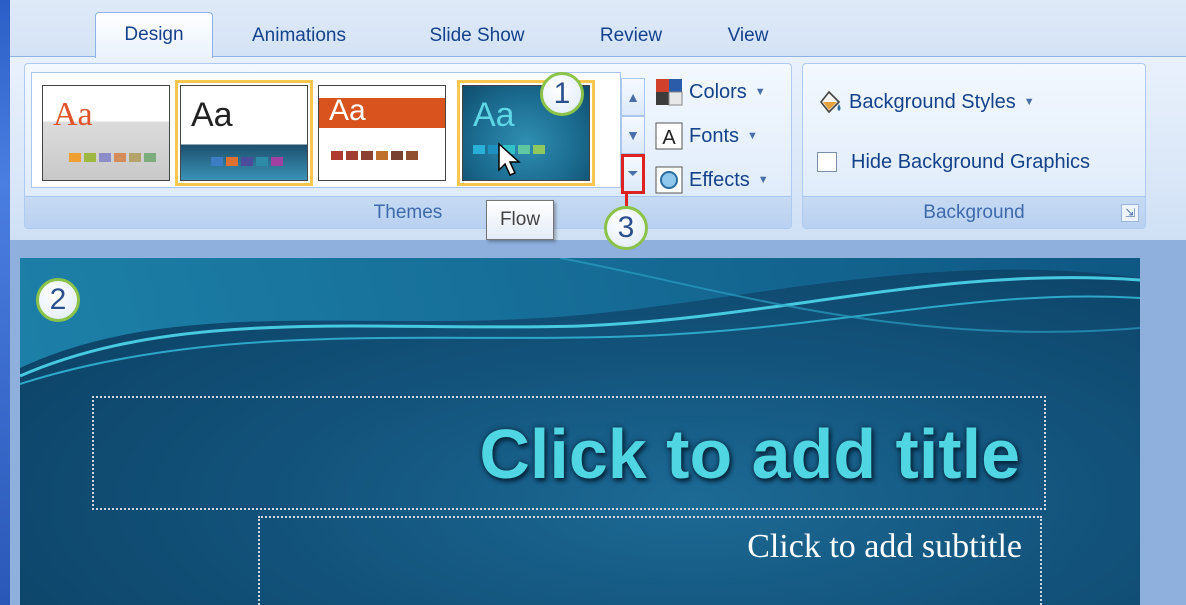 Image resolution: width=1186 pixels, height=605 pixels. What do you see at coordinates (58, 300) in the screenshot?
I see `callout-2: 2` at bounding box center [58, 300].